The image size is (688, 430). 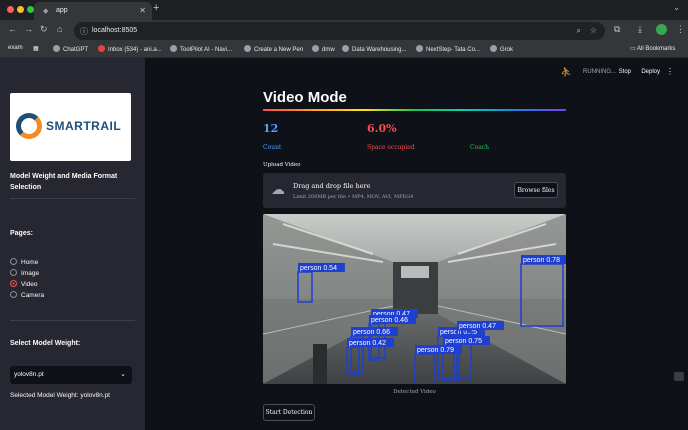 What do you see at coordinates (344, 10) in the screenshot?
I see `browser-tab-strip: ◆ app ✕ + ⌄` at bounding box center [344, 10].